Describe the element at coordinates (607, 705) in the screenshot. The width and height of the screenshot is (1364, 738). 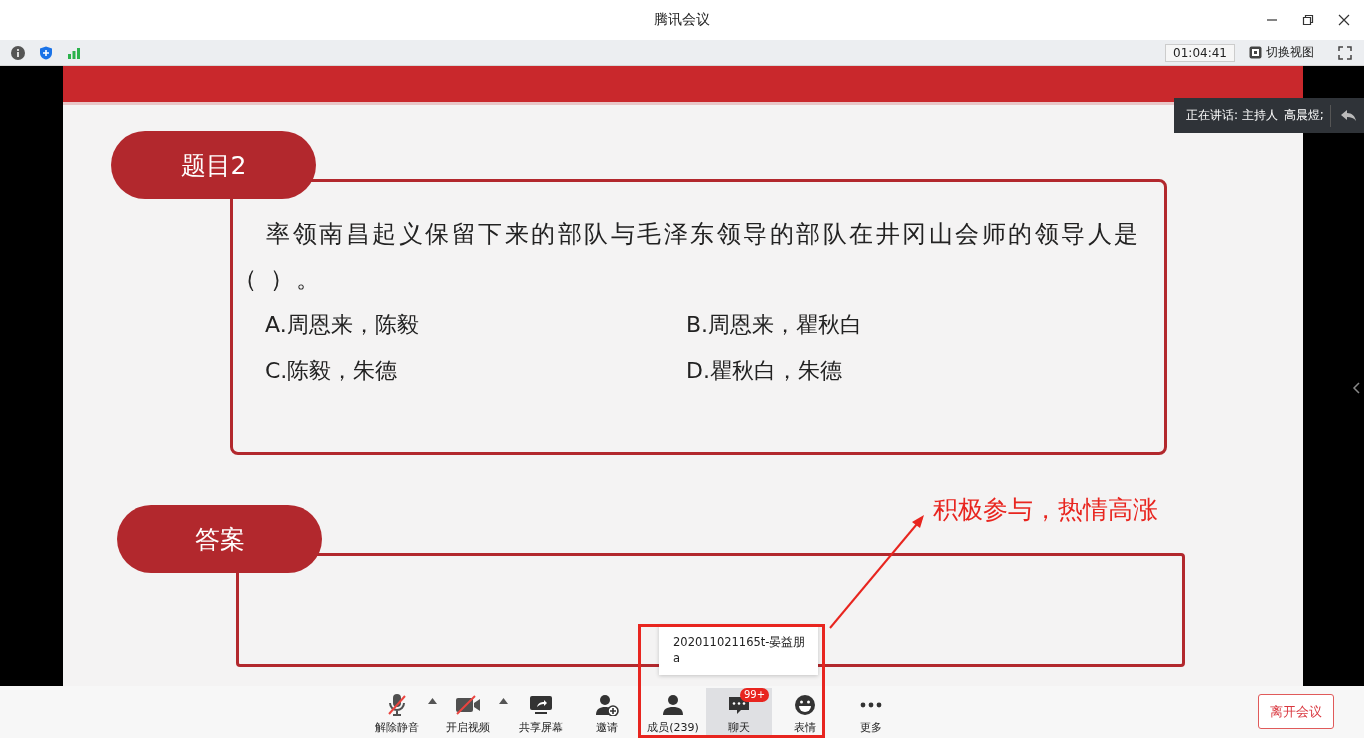
I see `invite-person-icon` at that location.